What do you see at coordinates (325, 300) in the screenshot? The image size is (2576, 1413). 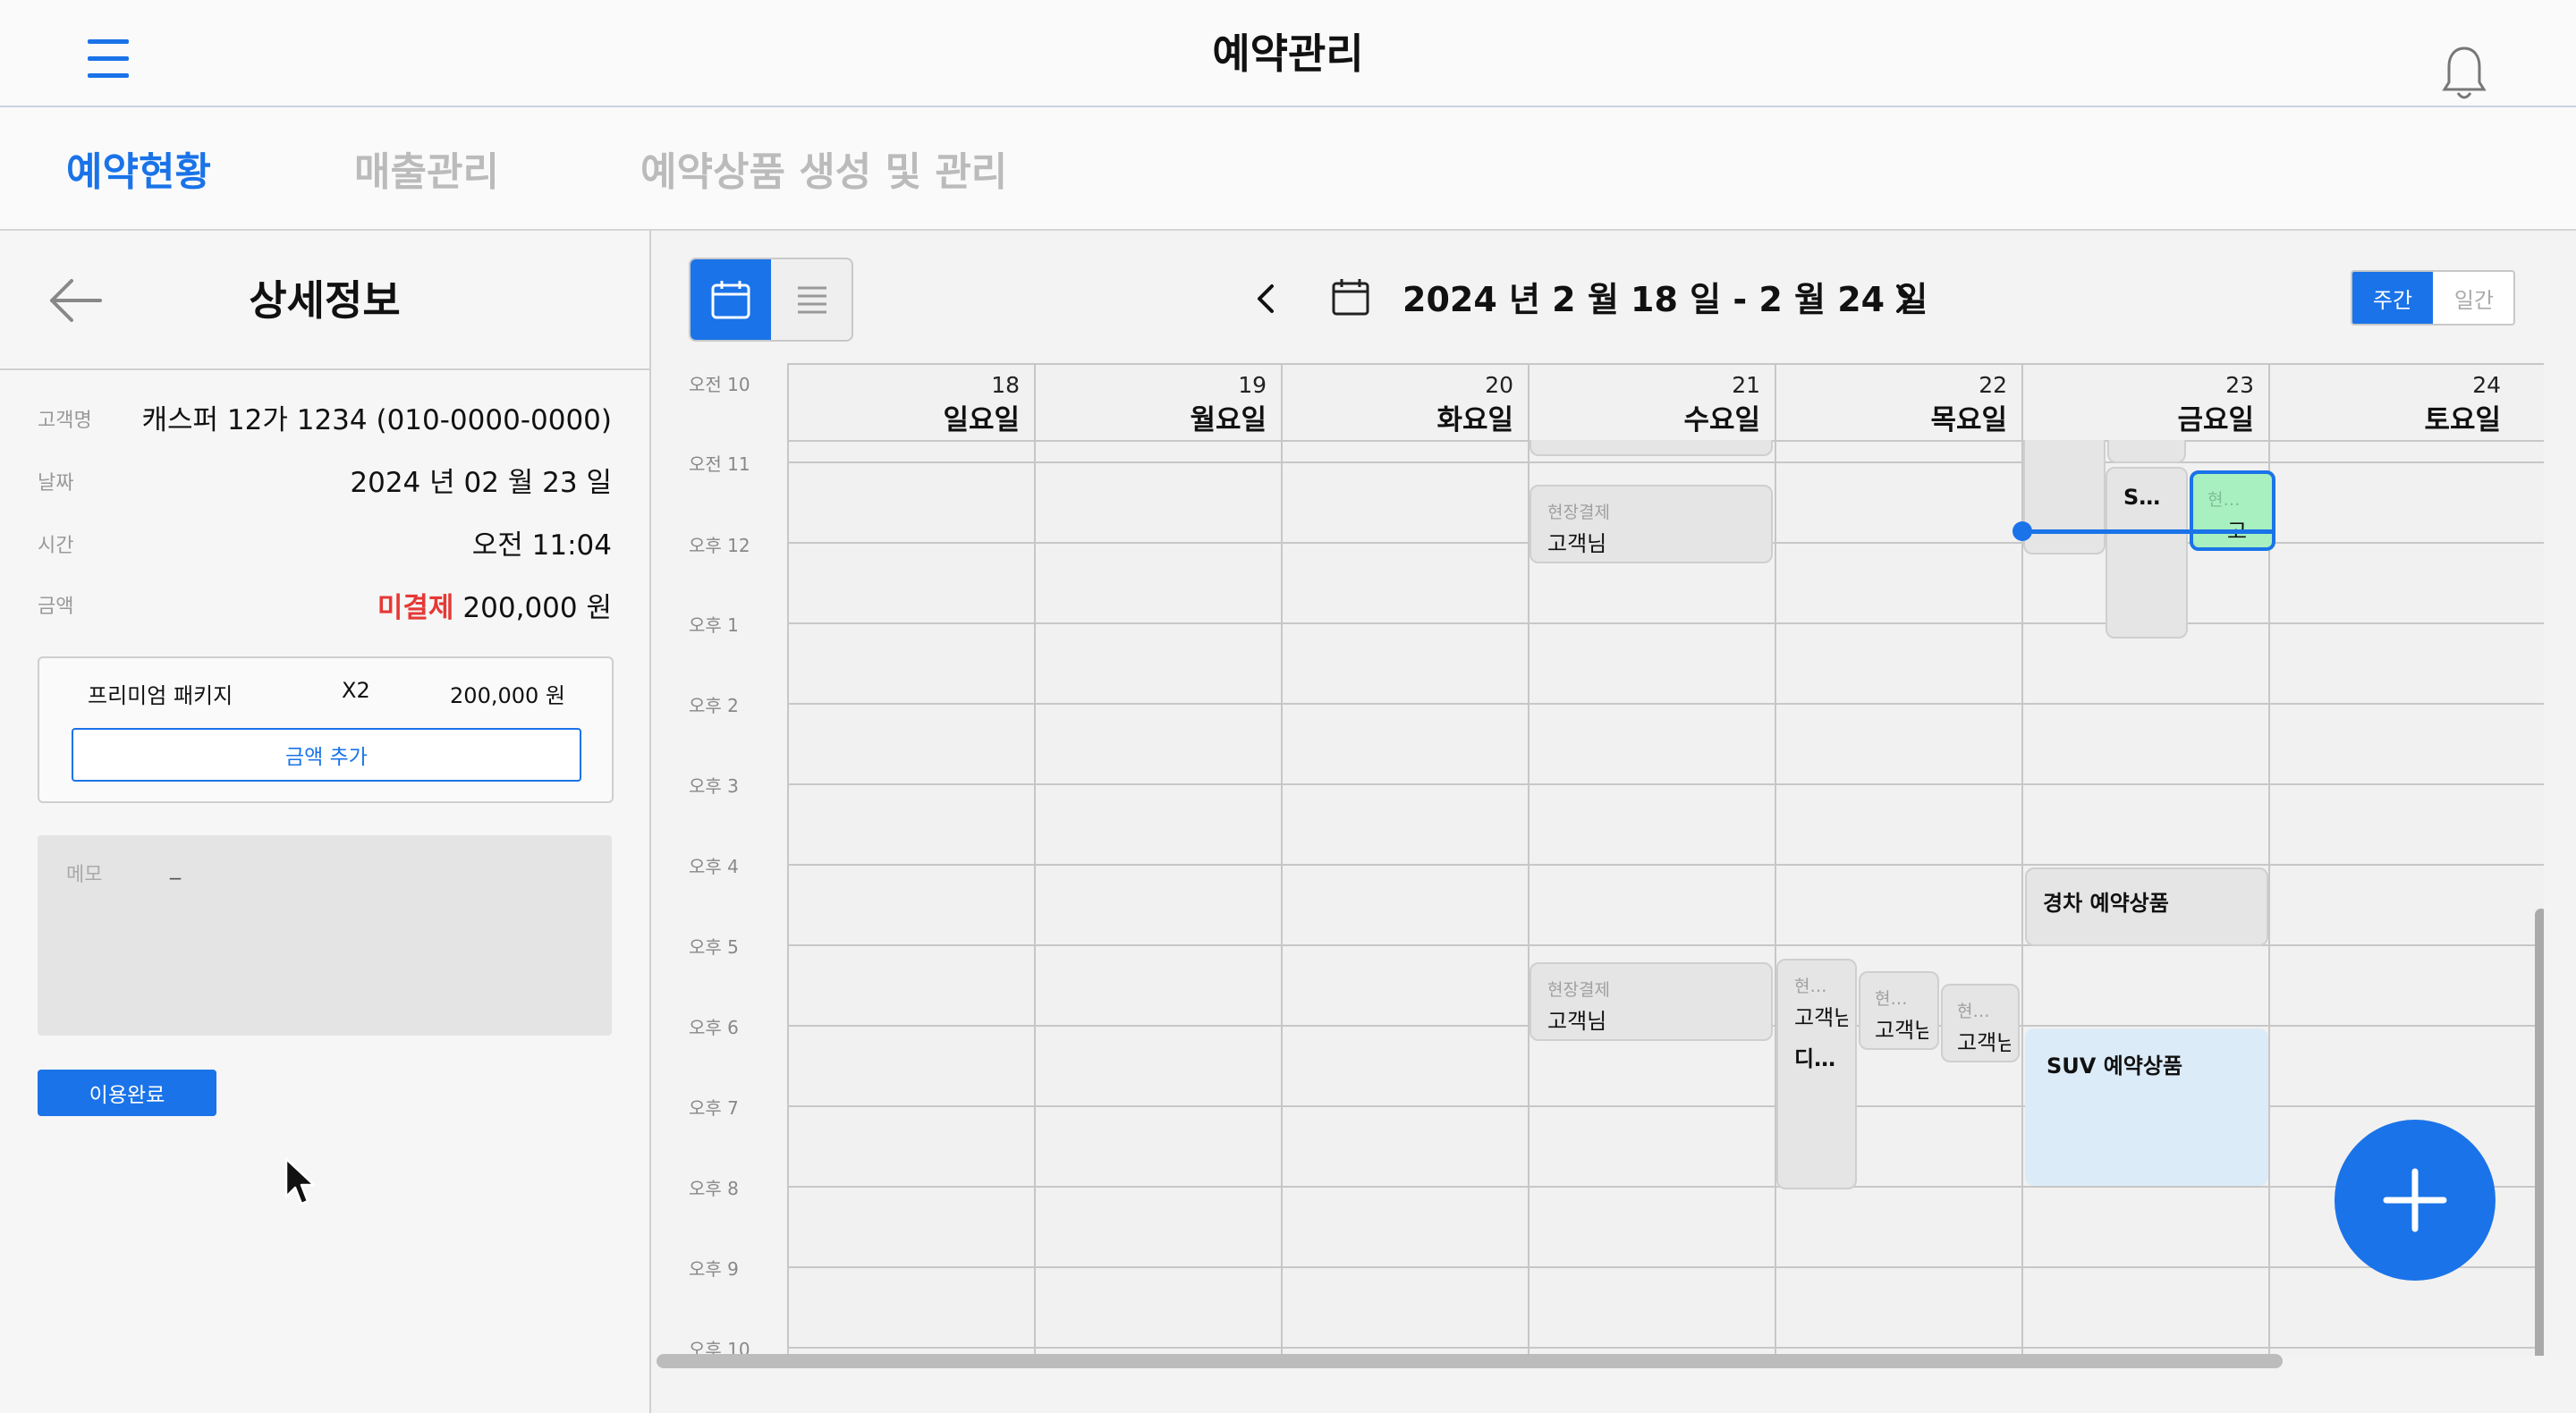 I see `detail-title: 상세정보` at bounding box center [325, 300].